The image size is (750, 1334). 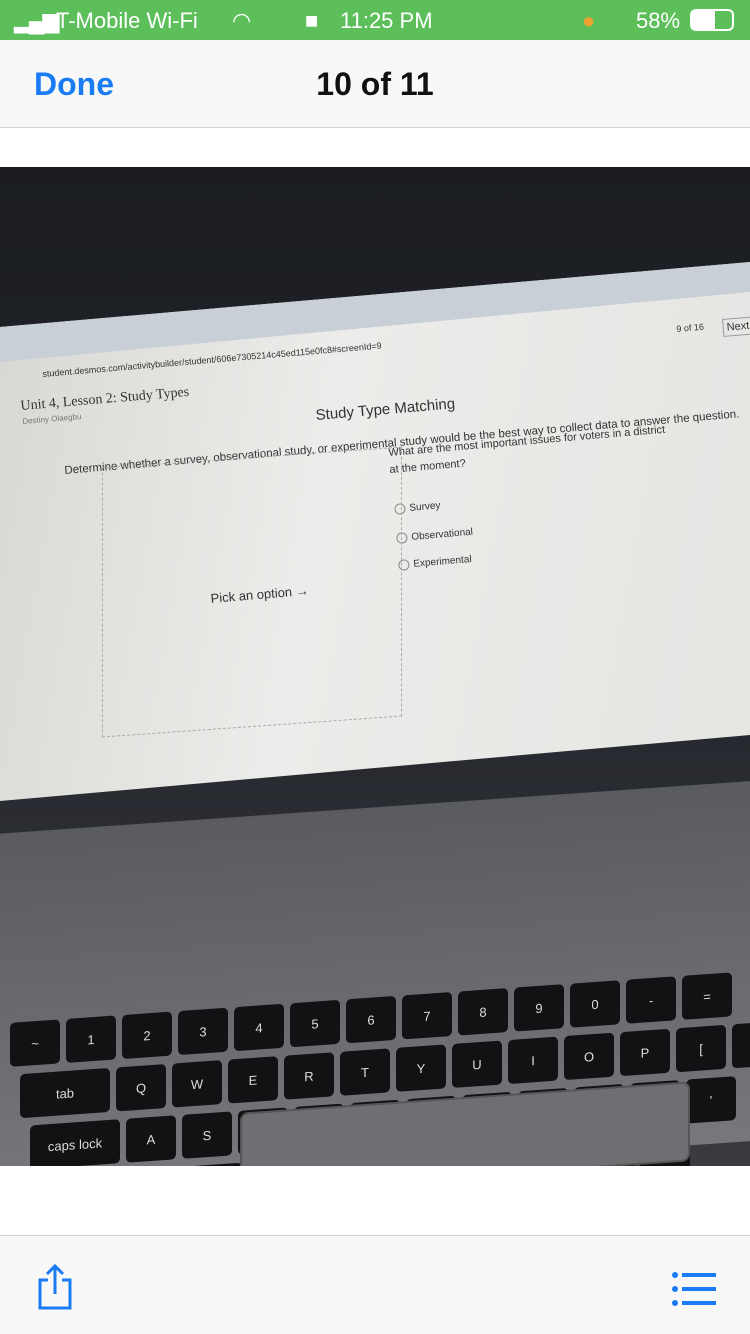 What do you see at coordinates (75, 1142) in the screenshot?
I see `key: caps lock` at bounding box center [75, 1142].